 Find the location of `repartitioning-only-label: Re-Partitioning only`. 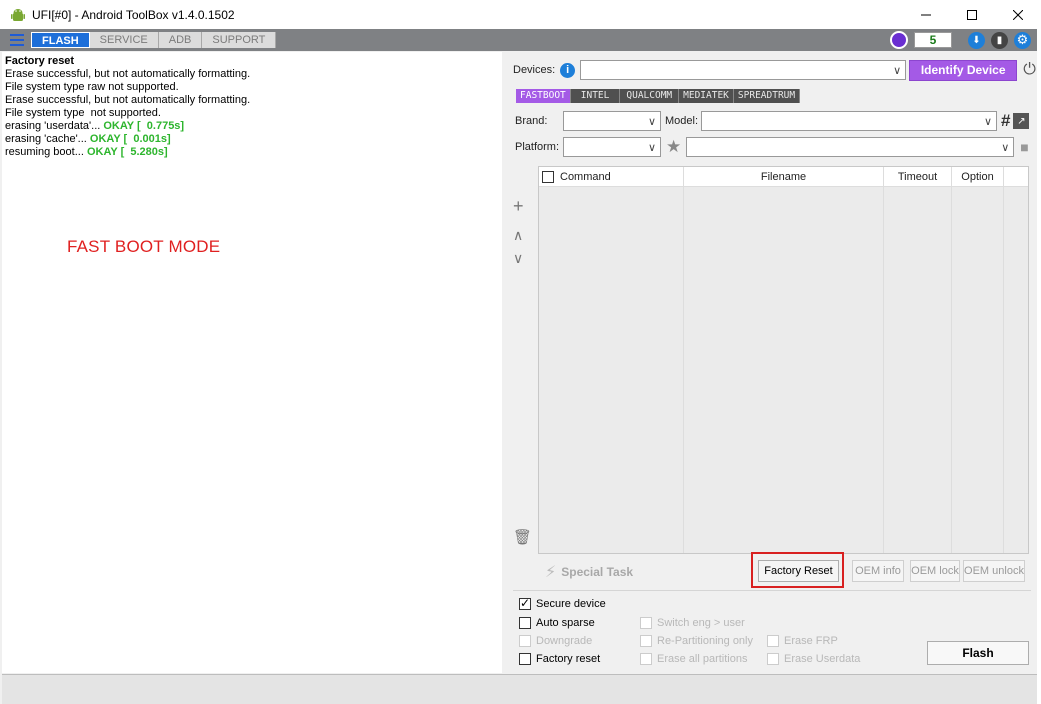

repartitioning-only-label: Re-Partitioning only is located at coordinates (705, 641).